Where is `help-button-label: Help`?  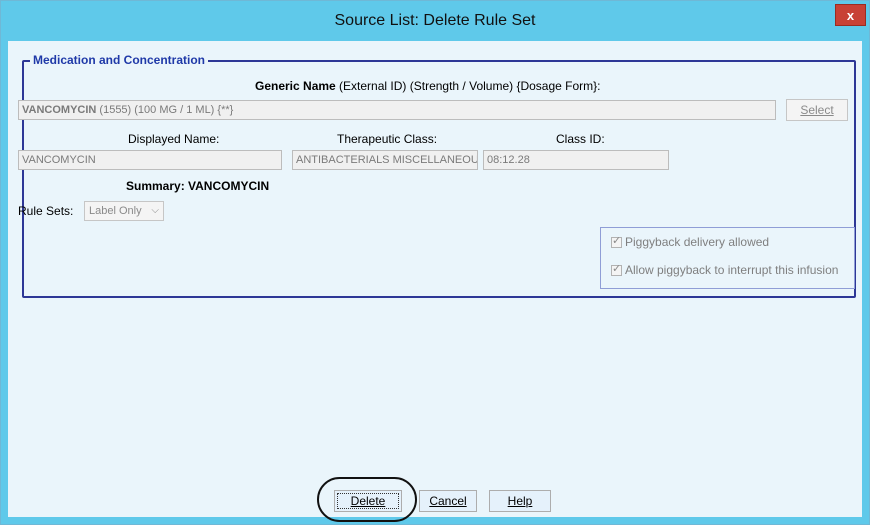
help-button-label: Help is located at coordinates (520, 501).